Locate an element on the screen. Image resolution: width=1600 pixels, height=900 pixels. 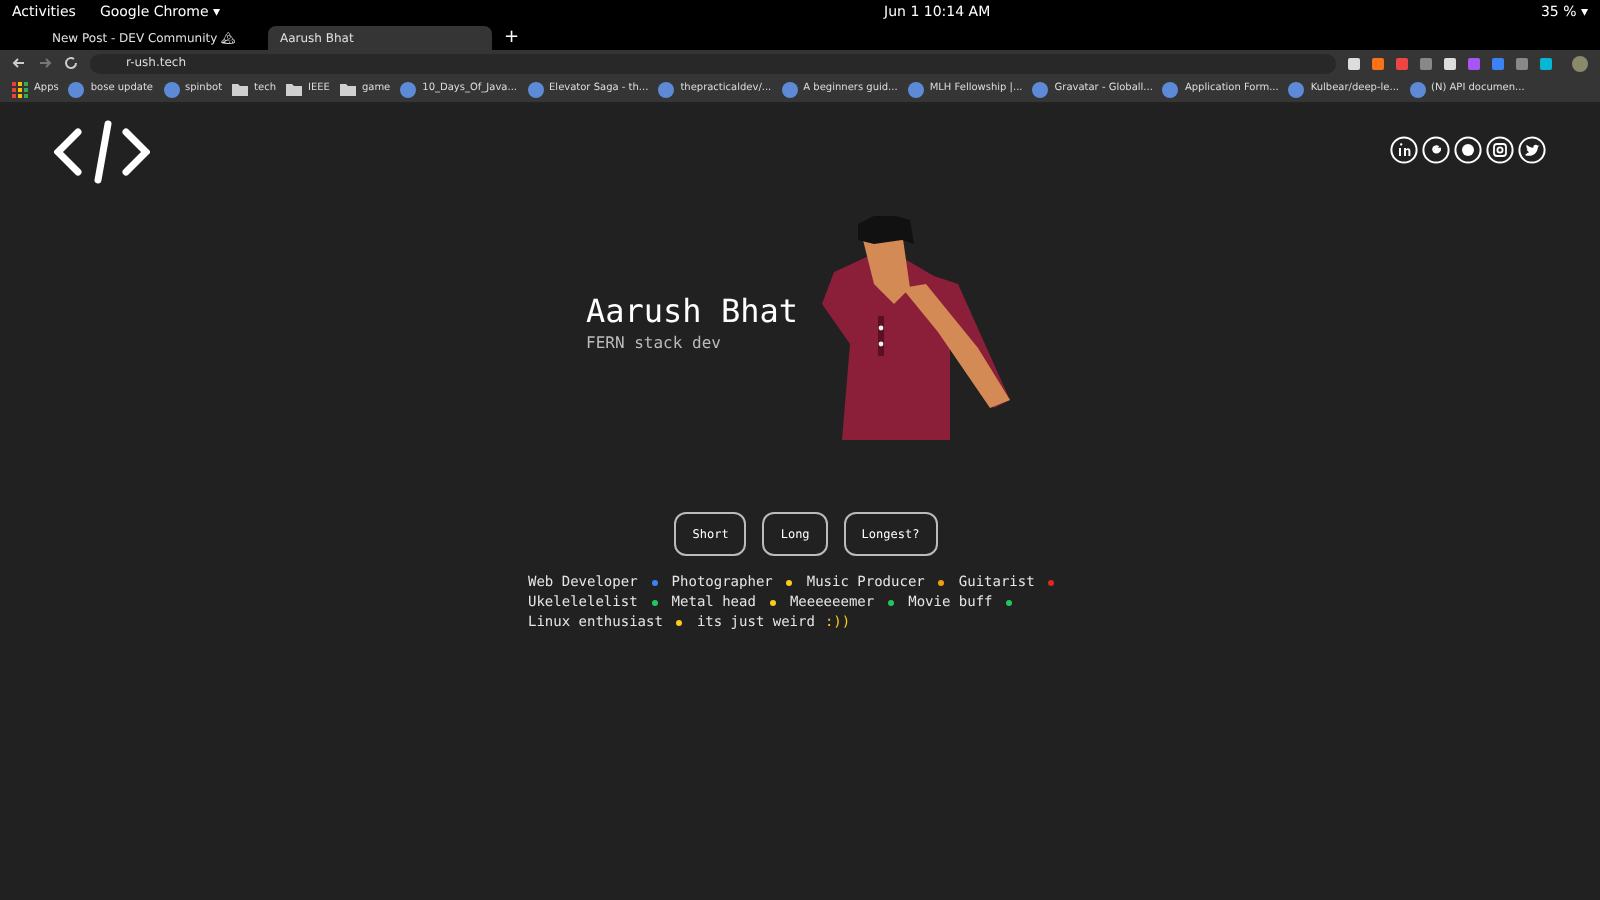
code-logo-icon is located at coordinates (102, 152).